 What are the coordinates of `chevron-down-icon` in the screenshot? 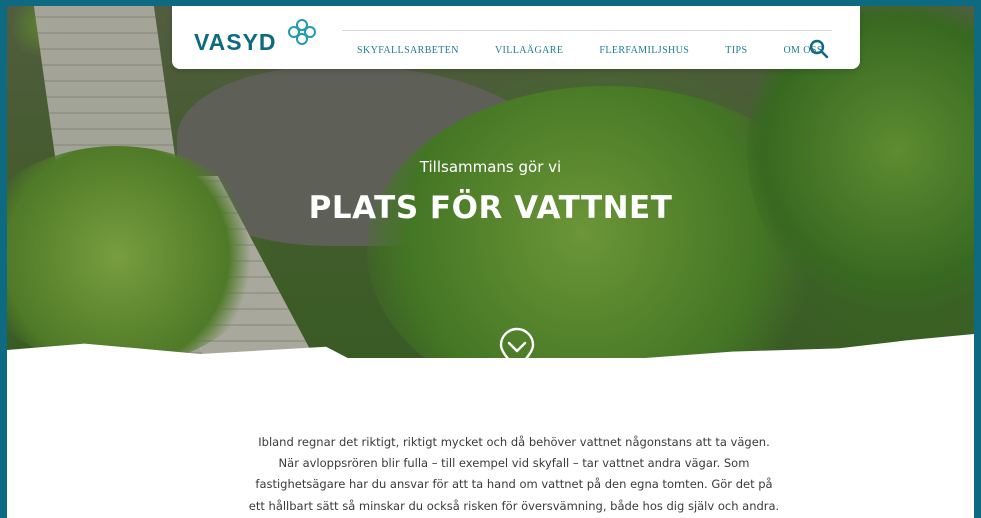 It's located at (517, 348).